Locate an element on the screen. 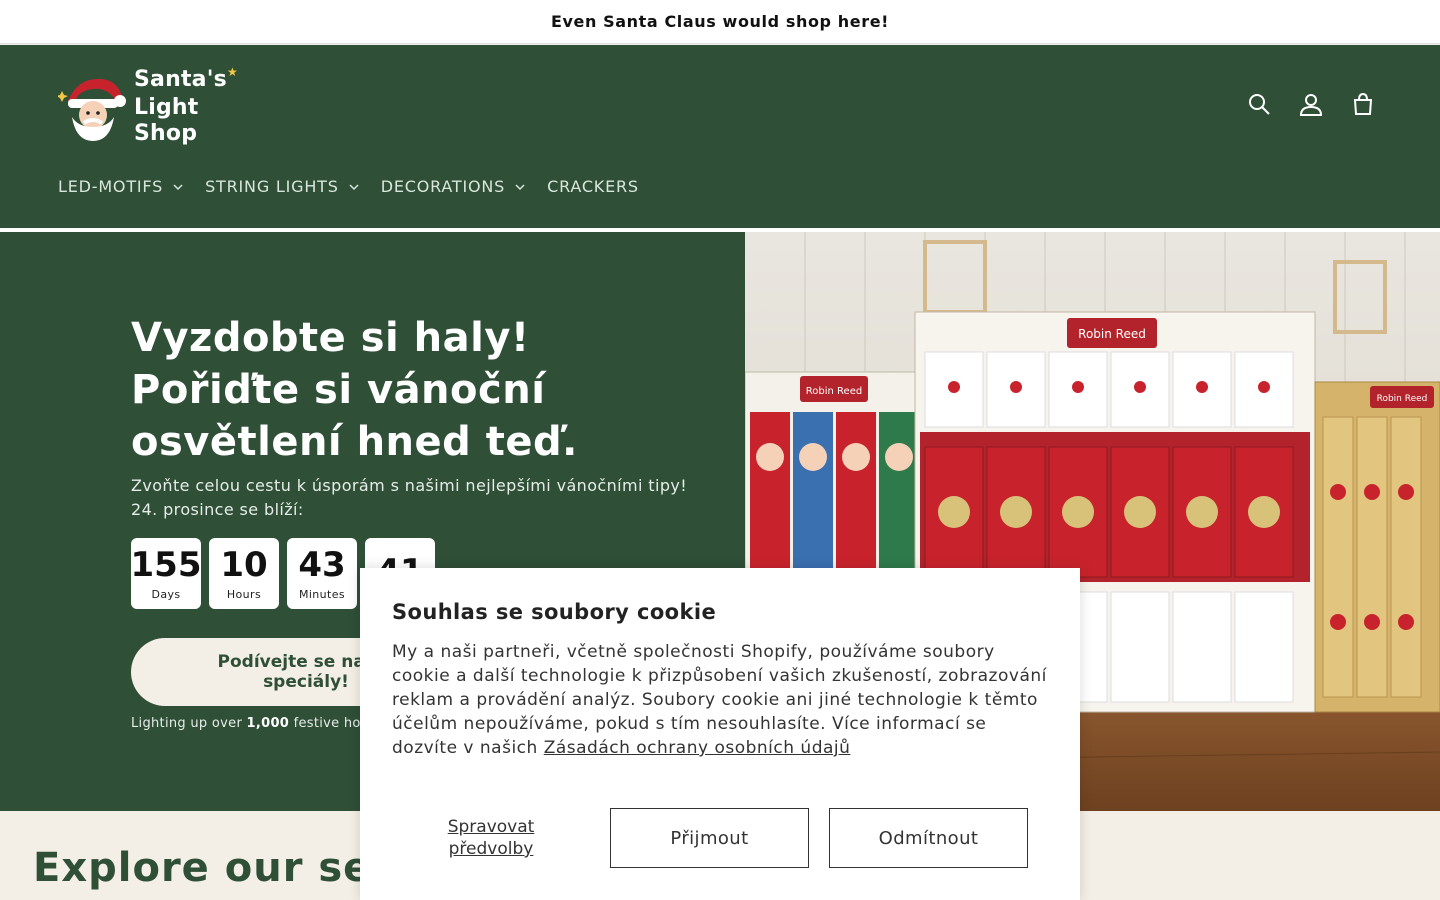  social-prefix: Lighting up over is located at coordinates (189, 723).